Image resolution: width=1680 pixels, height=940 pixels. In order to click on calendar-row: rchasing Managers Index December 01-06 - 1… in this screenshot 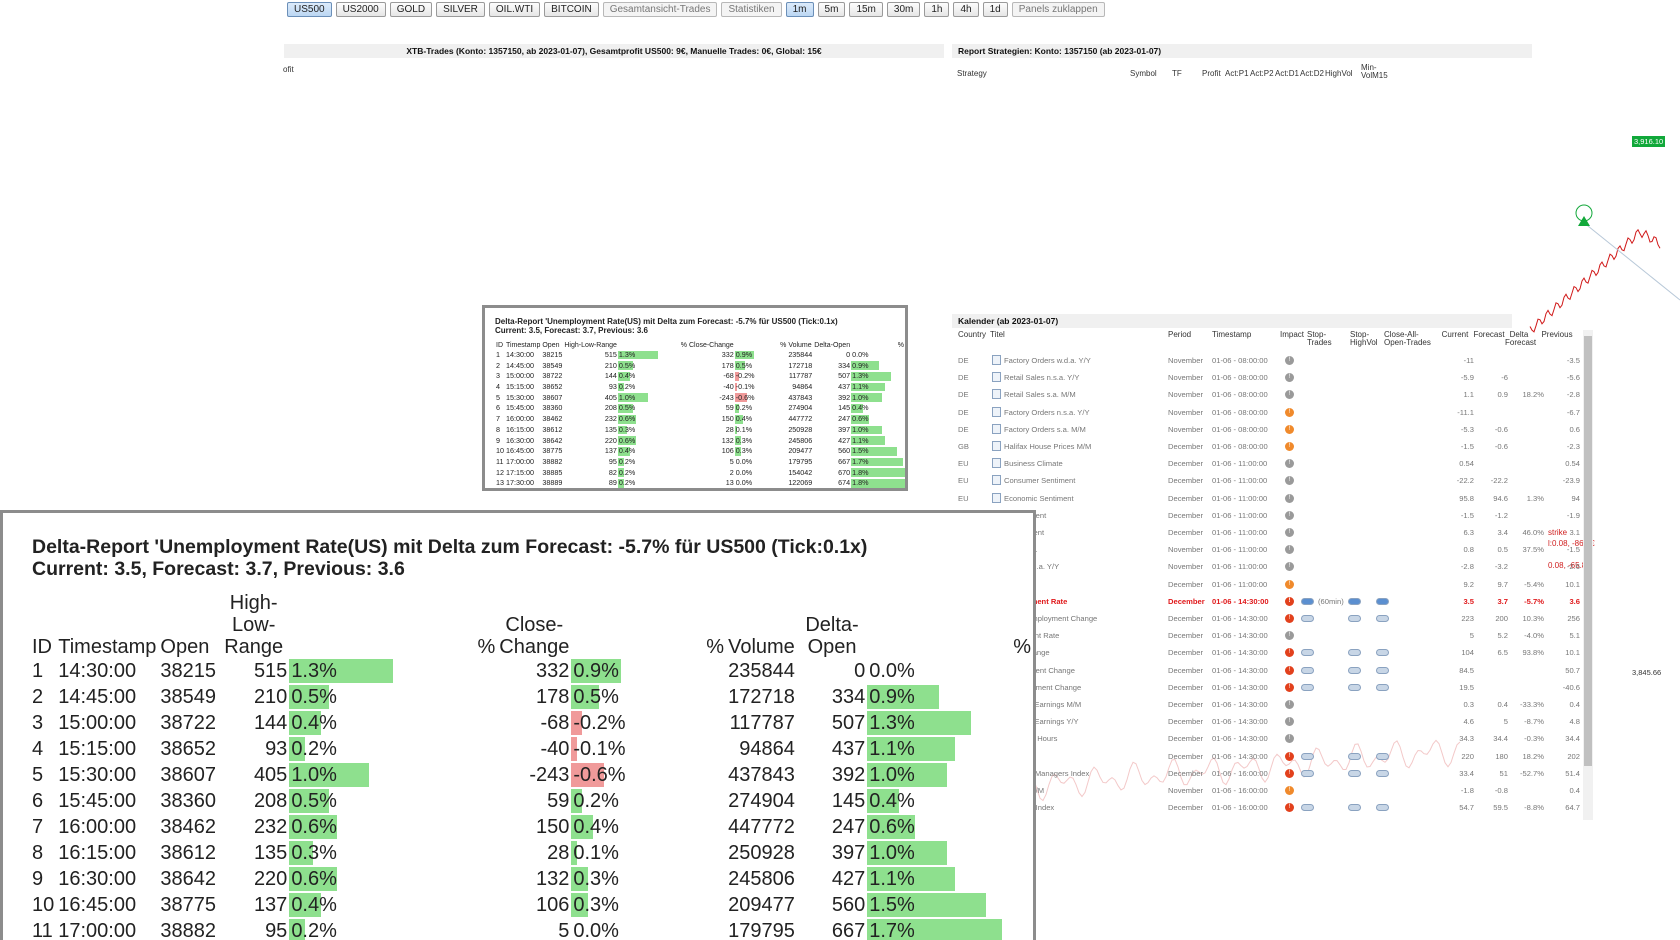, I will do `click(1273, 777)`.